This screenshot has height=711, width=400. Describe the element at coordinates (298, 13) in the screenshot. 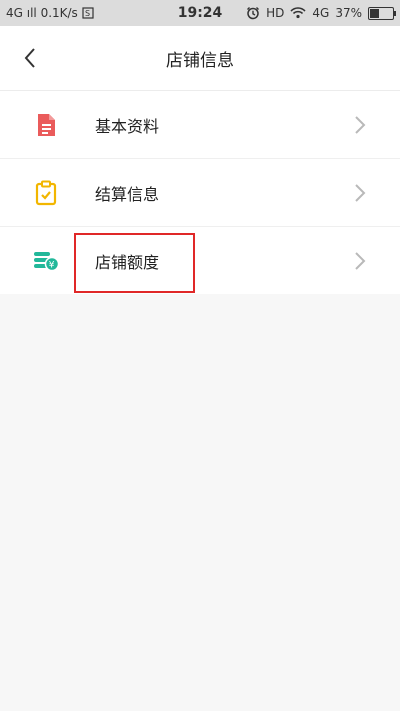

I see `wifi-icon` at that location.